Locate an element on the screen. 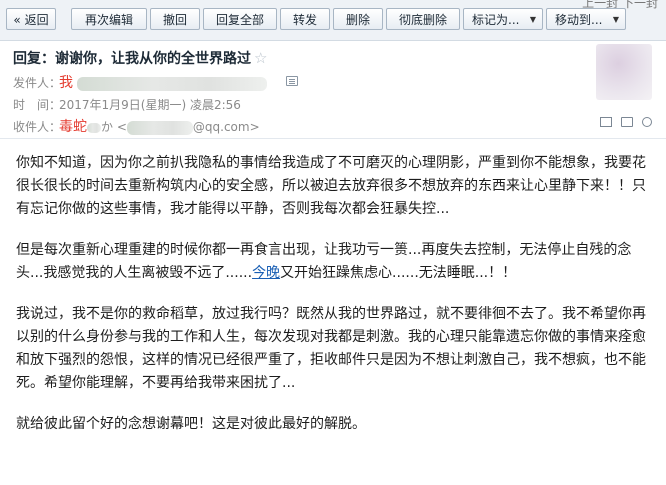  forward-button: 转发 is located at coordinates (305, 19).